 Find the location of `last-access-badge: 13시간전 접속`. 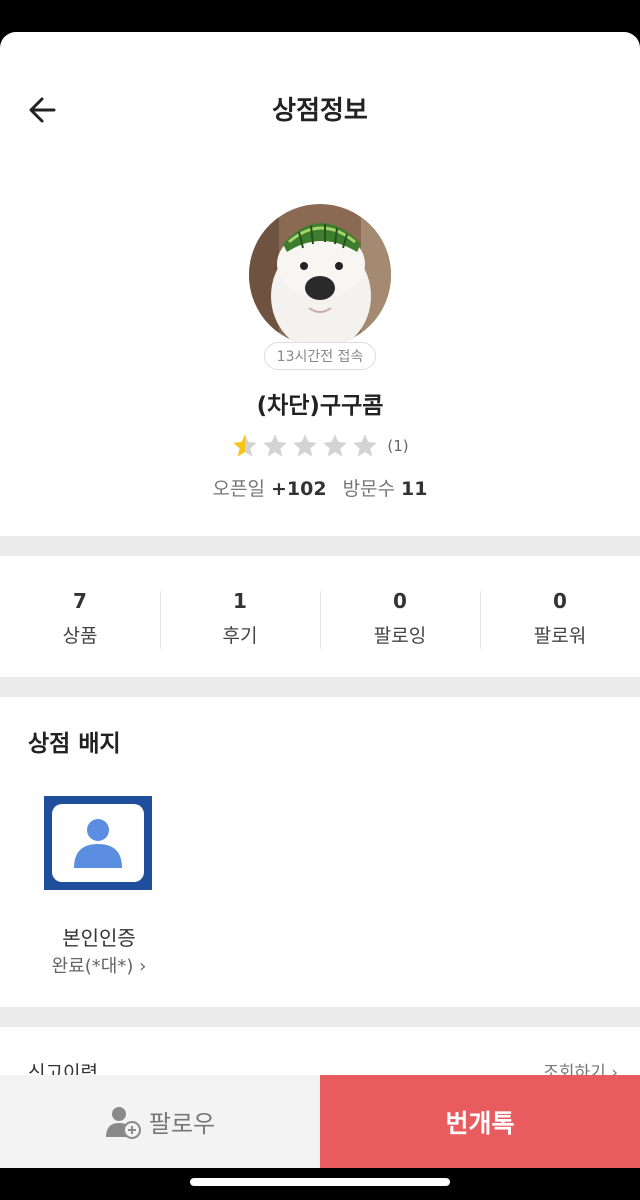

last-access-badge: 13시간전 접속 is located at coordinates (320, 356).